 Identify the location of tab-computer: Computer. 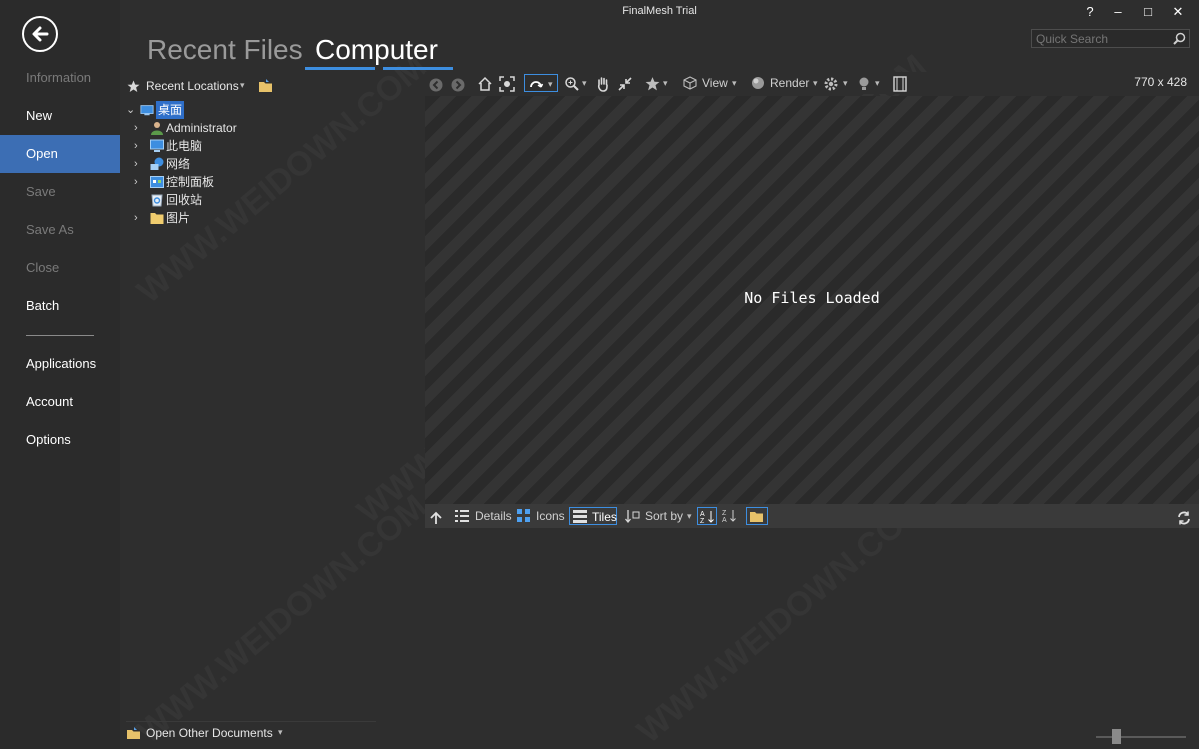
(376, 50).